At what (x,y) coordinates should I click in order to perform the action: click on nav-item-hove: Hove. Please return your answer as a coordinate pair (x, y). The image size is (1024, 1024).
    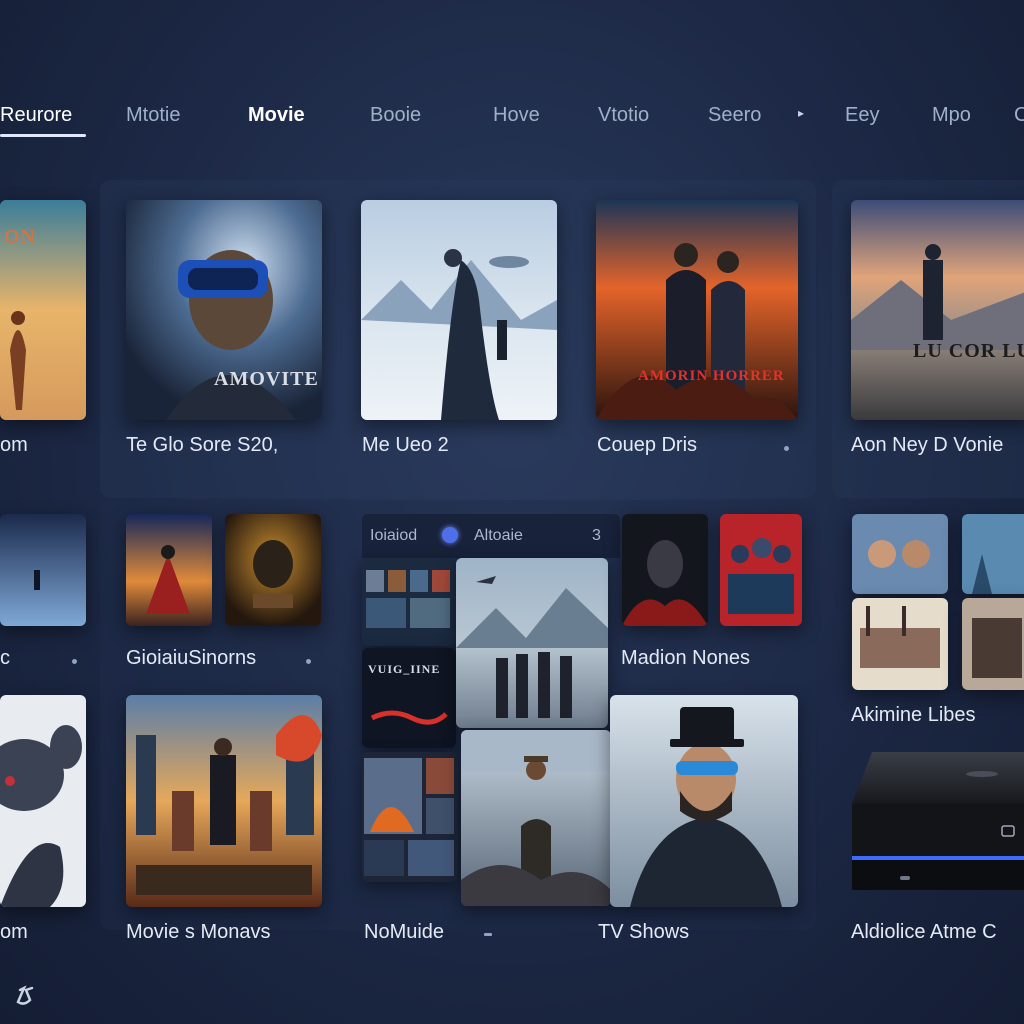
    Looking at the image, I should click on (516, 115).